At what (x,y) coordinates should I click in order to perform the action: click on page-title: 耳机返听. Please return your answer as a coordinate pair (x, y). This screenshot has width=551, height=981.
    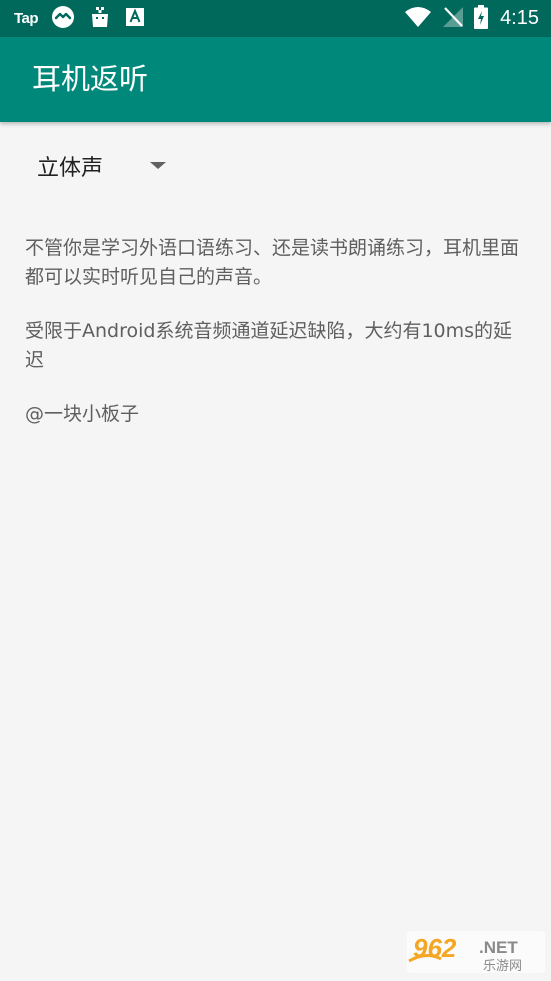
    Looking at the image, I should click on (90, 79).